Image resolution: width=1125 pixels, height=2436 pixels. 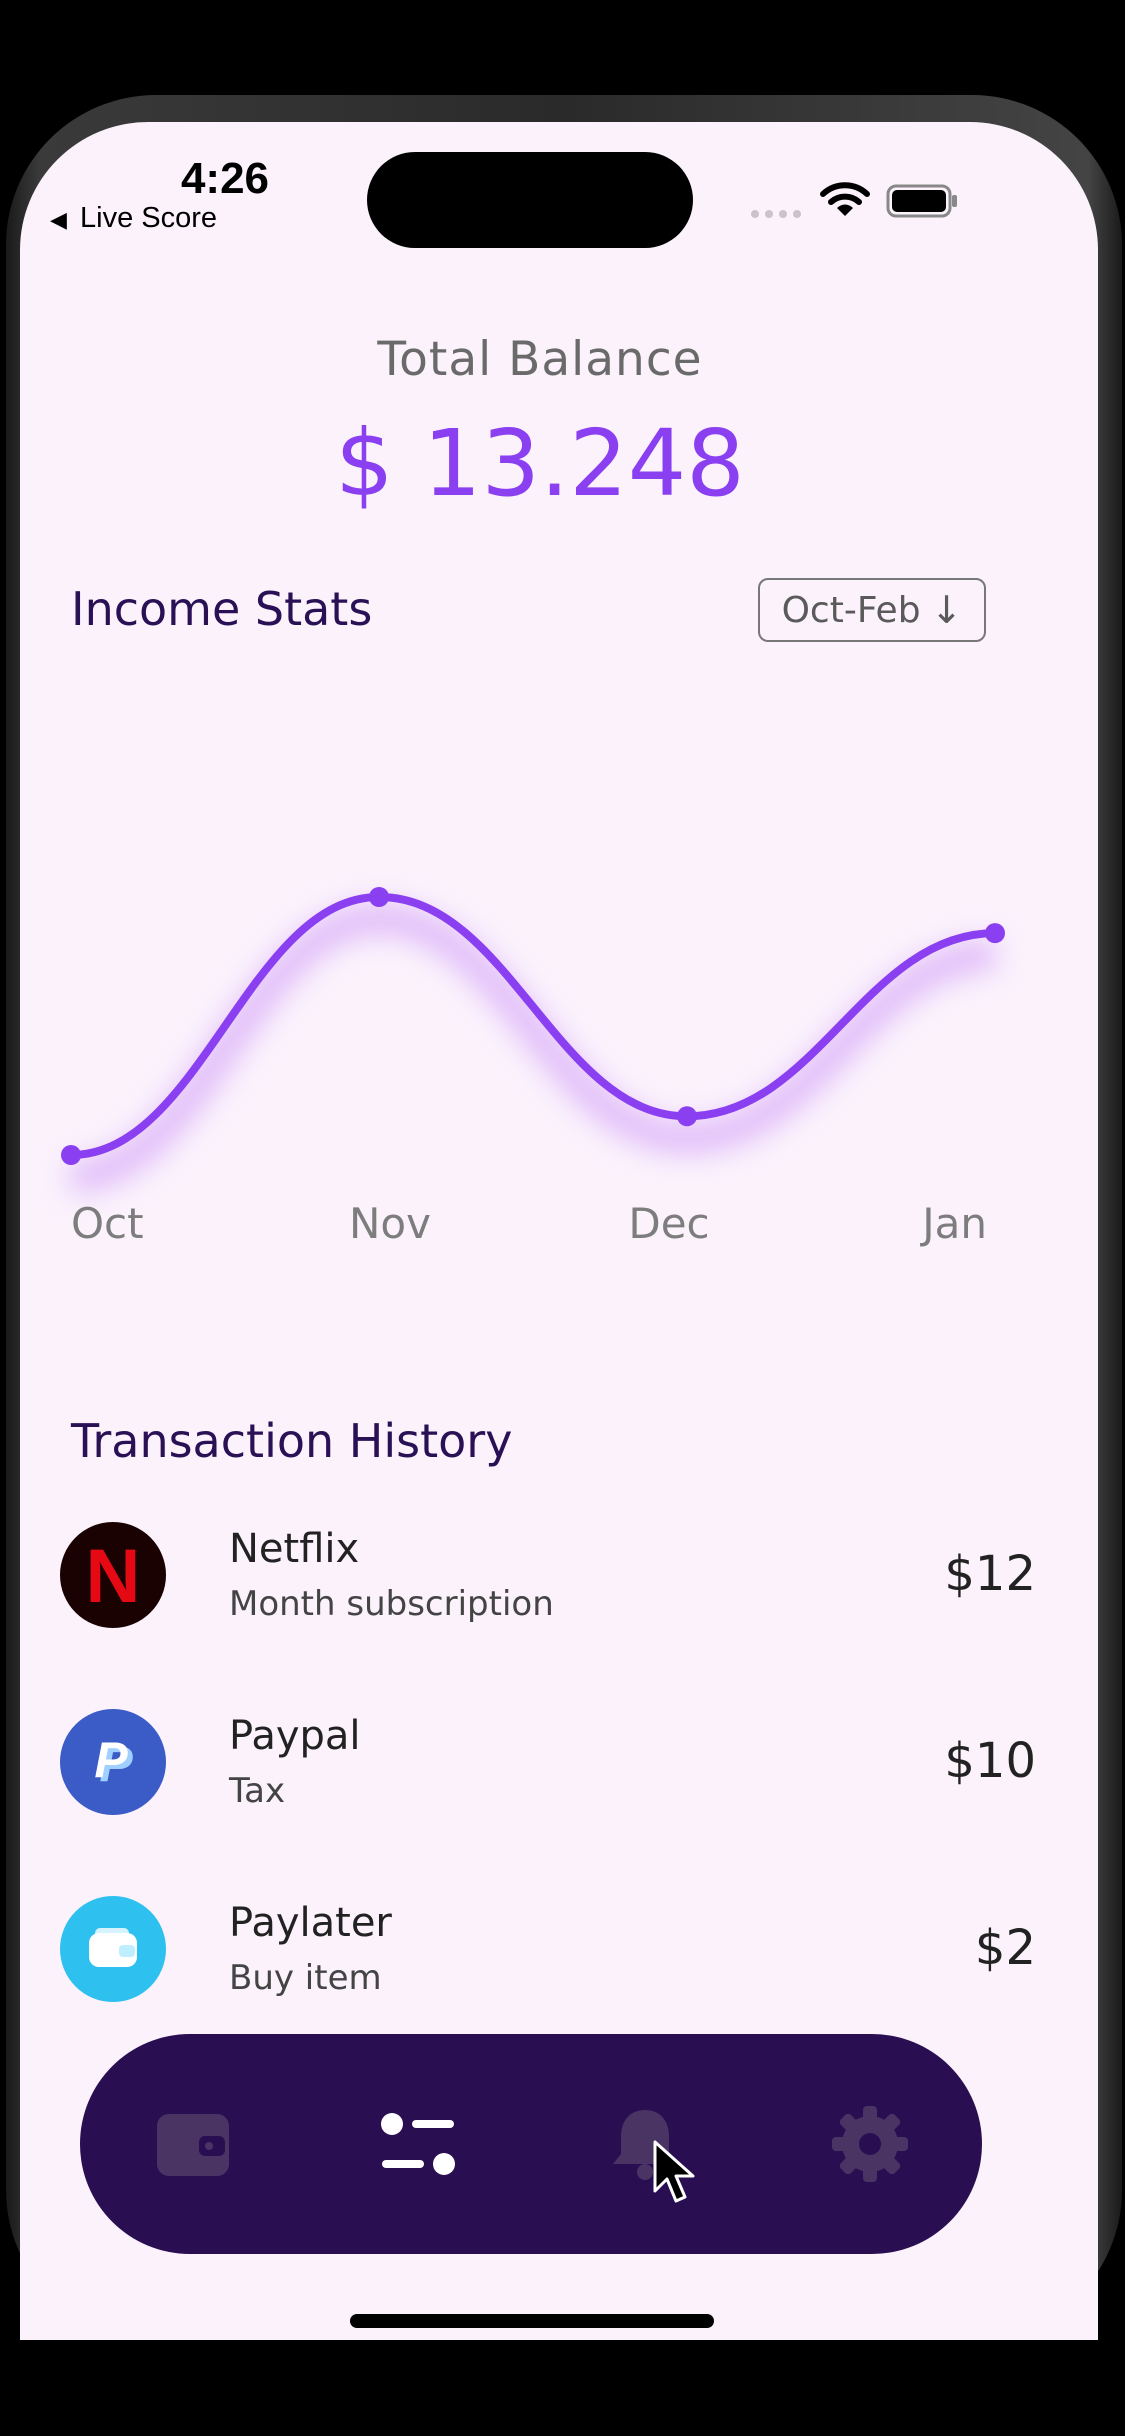 I want to click on transaction-description: Tax, so click(x=257, y=1791).